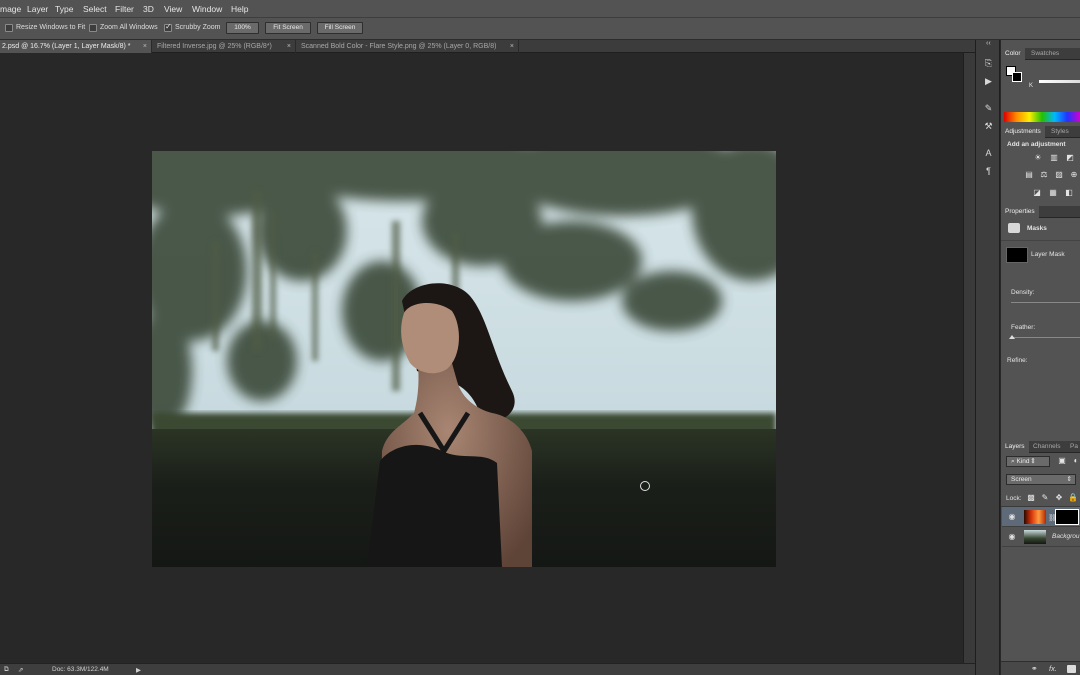 The height and width of the screenshot is (675, 1080). I want to click on tab-label: 2.psd @ 16.7% (Layer 1, Layer Mask/8) *, so click(66, 46).